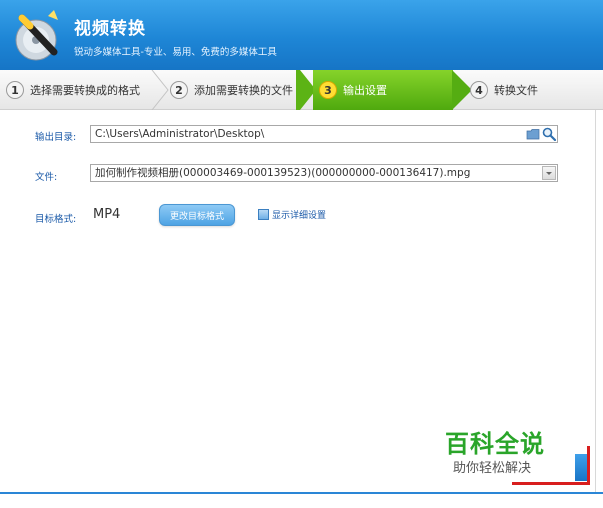 The height and width of the screenshot is (508, 603). I want to click on target-format-label: 目标格式:, so click(56, 219).